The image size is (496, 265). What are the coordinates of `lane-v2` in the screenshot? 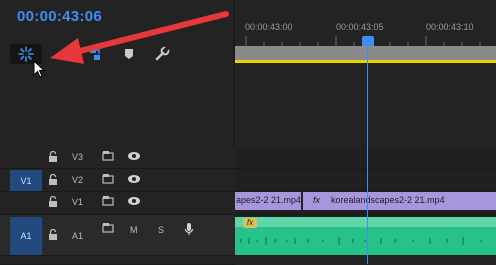 It's located at (365, 180).